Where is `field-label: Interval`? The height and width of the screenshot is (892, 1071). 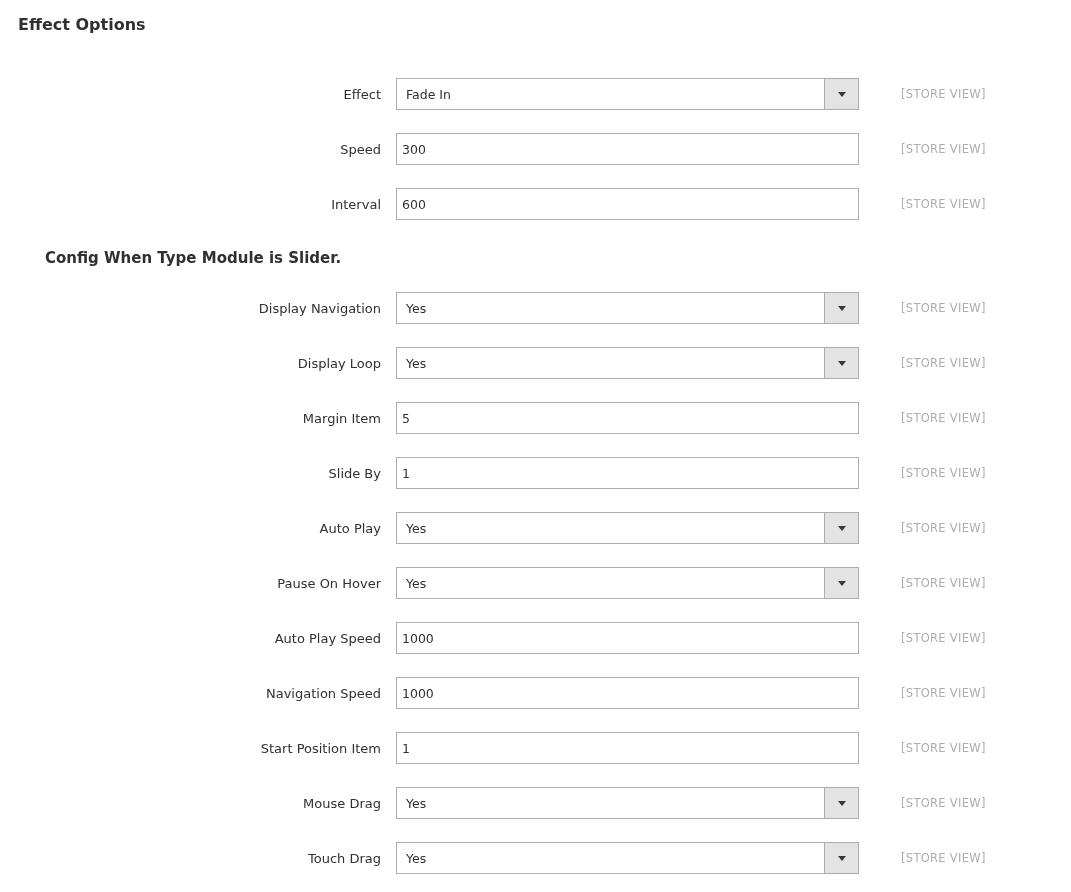
field-label: Interval is located at coordinates (356, 204).